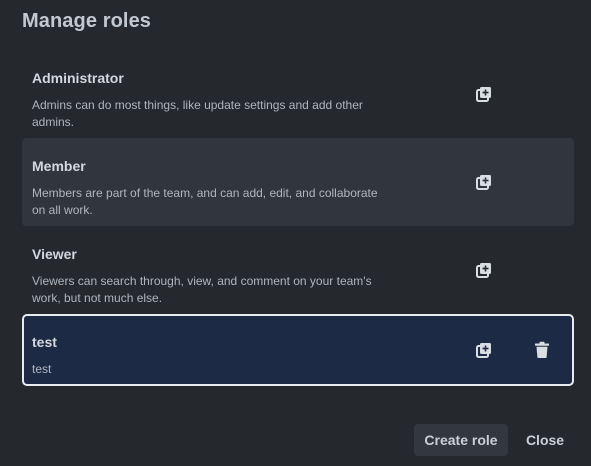 This screenshot has height=466, width=591. Describe the element at coordinates (78, 78) in the screenshot. I see `role-name: Administrator` at that location.